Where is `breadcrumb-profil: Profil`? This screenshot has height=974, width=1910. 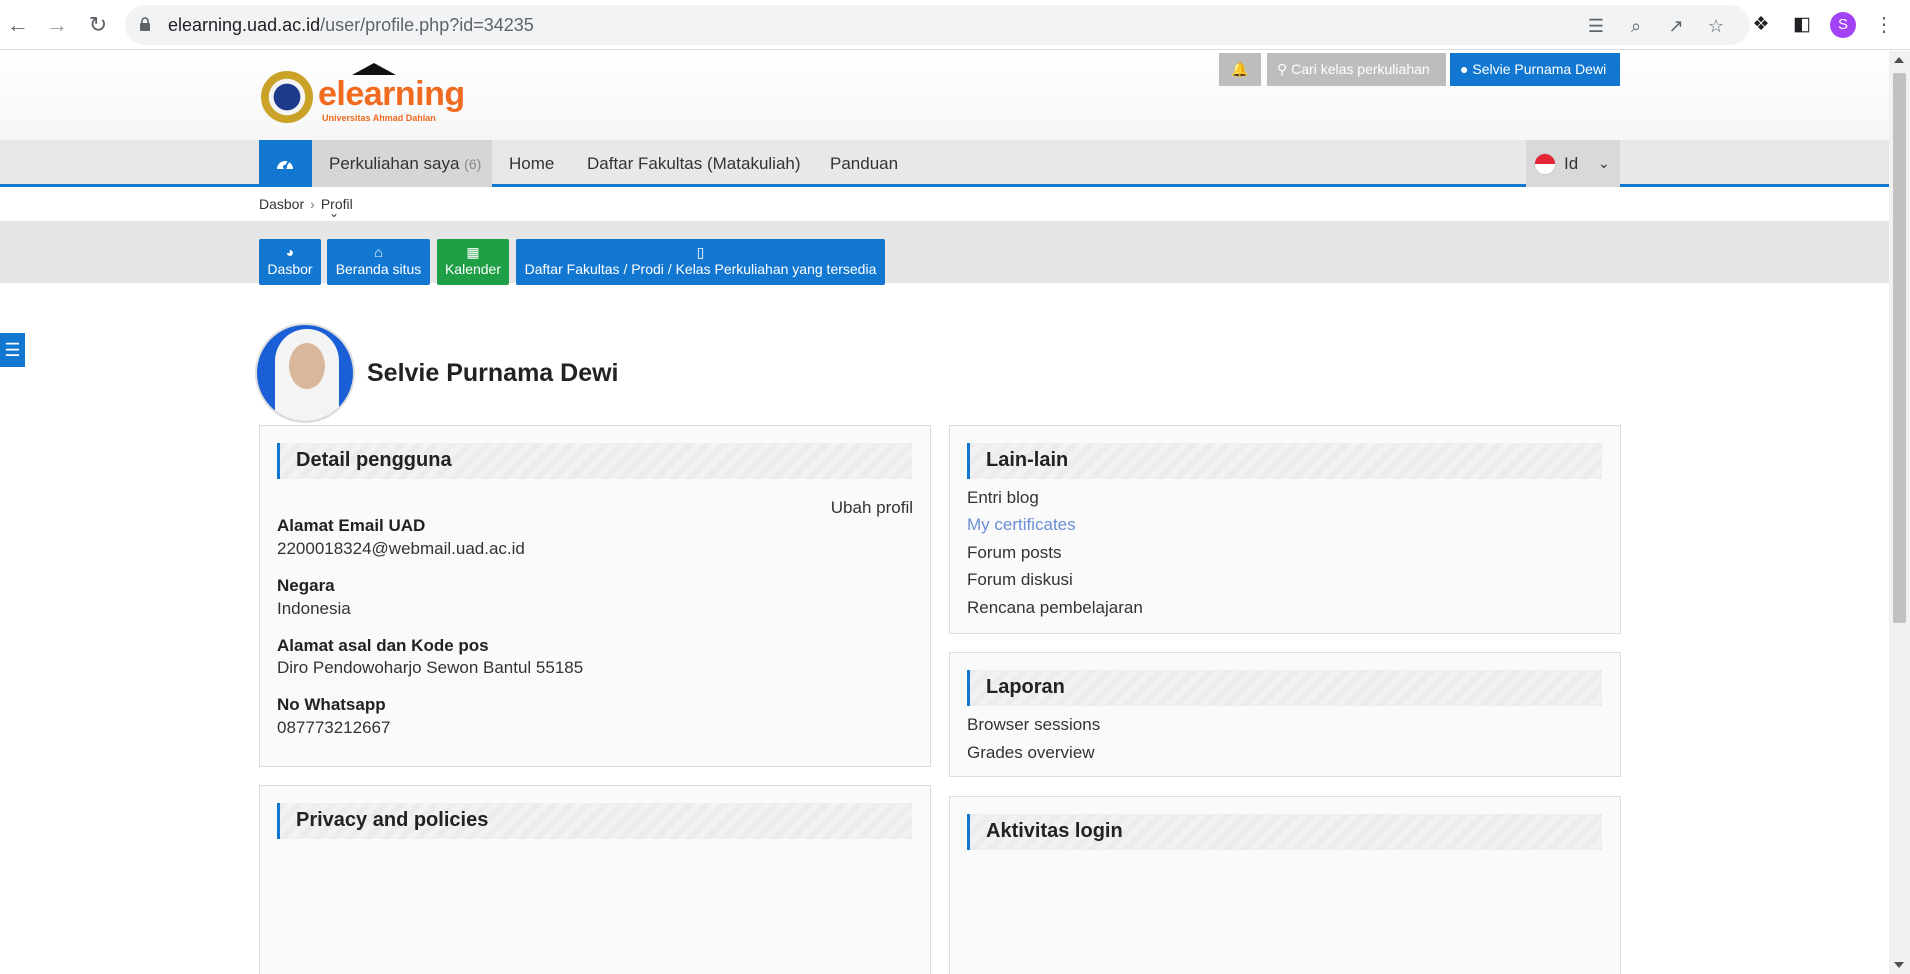
breadcrumb-profil: Profil is located at coordinates (336, 204).